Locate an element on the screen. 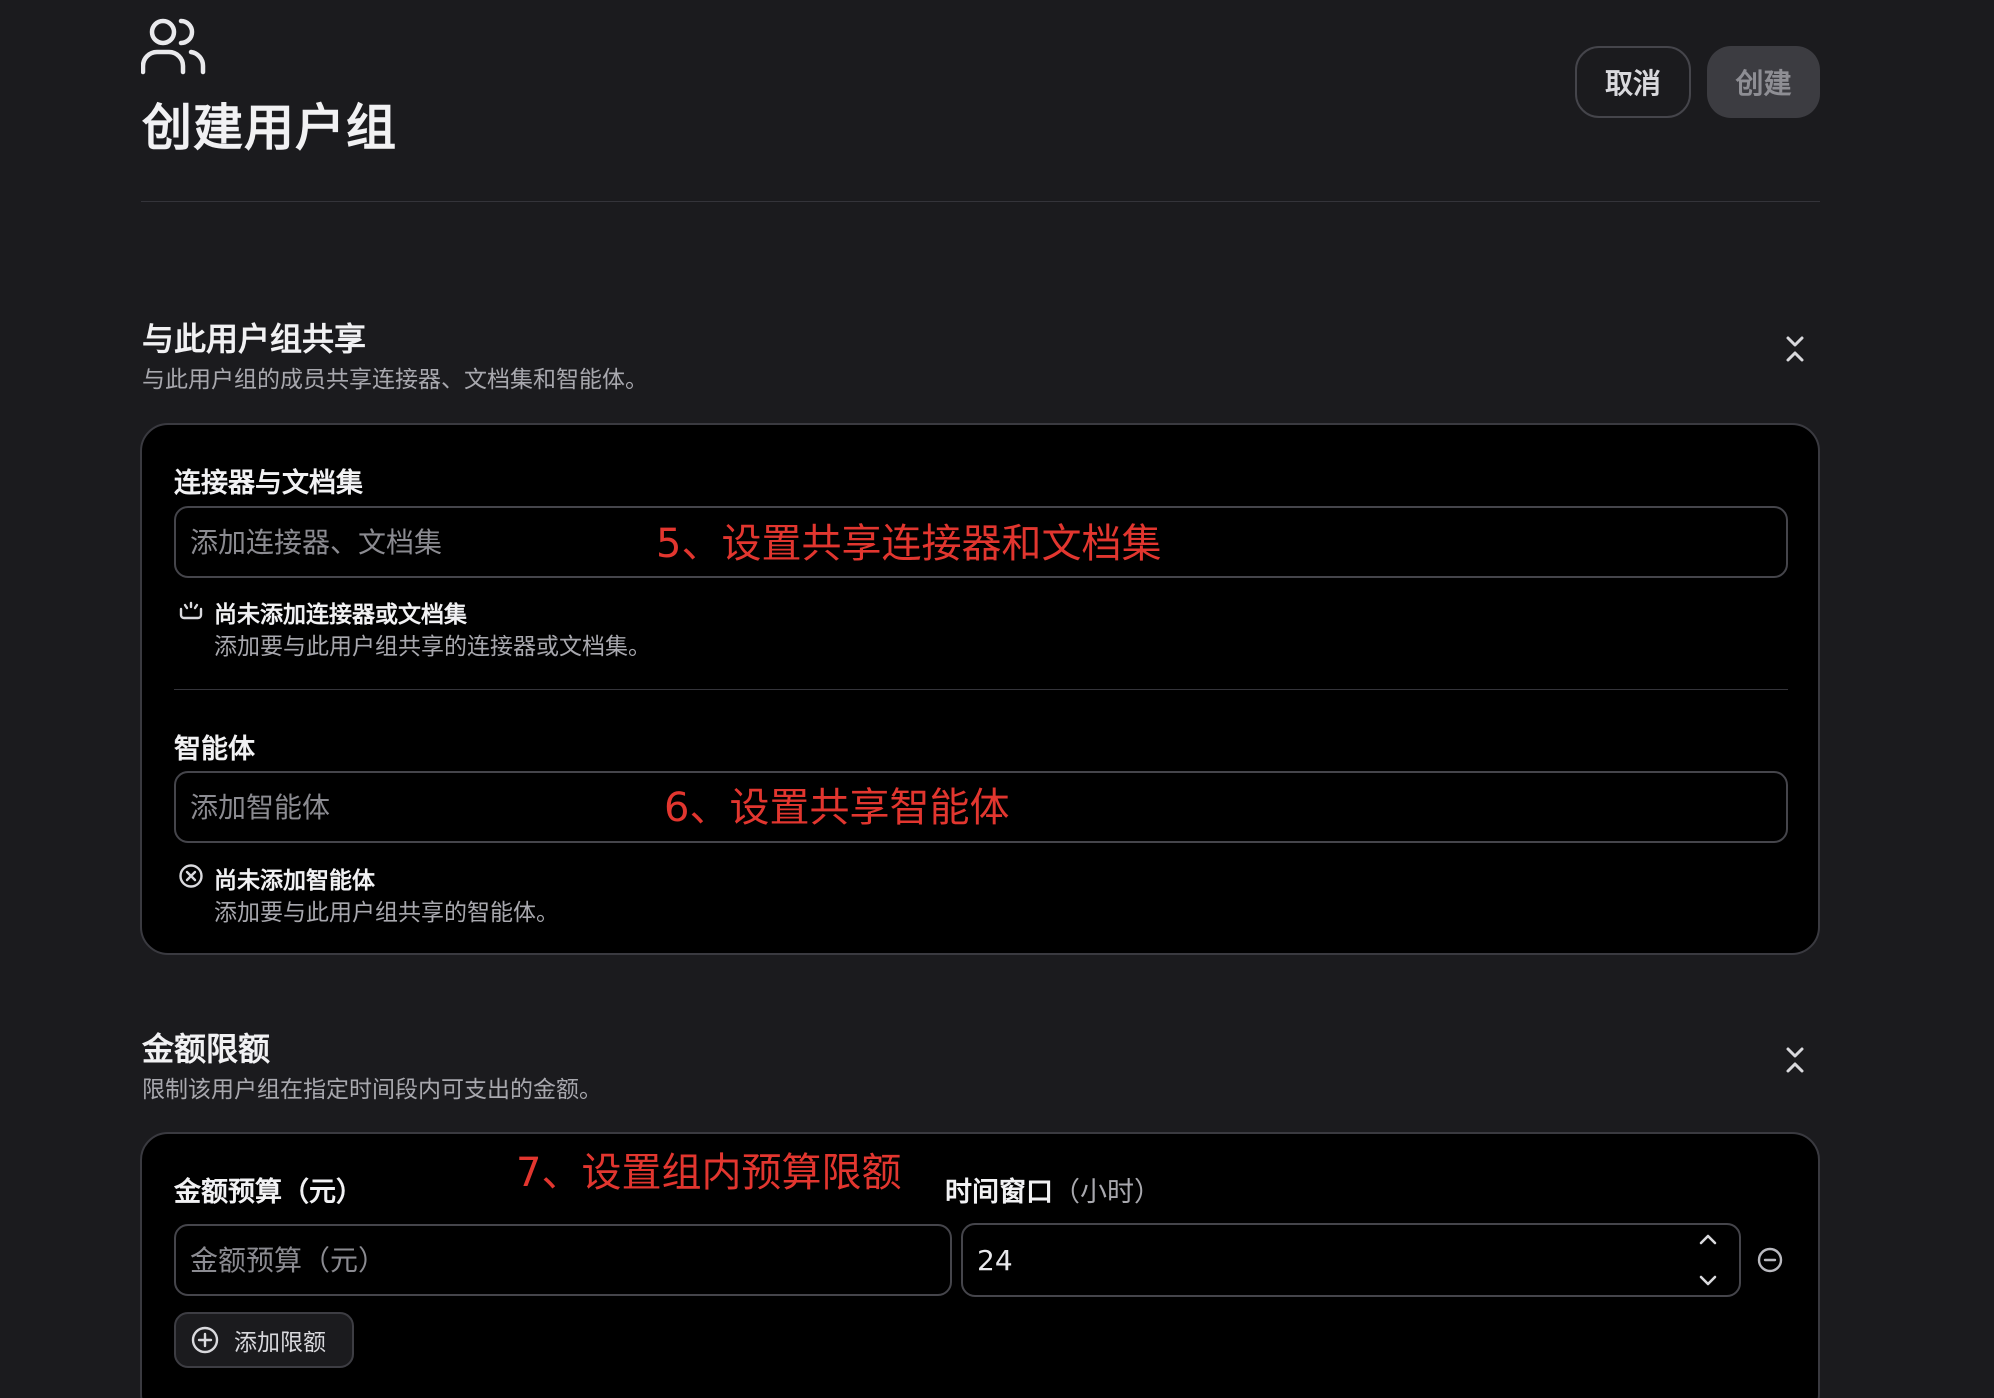  cancel-button: 取消 is located at coordinates (1633, 82).